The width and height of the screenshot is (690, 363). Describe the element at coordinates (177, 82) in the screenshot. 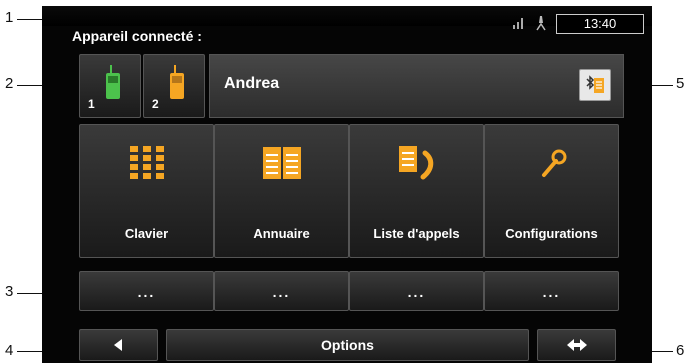

I see `mobile-phone-orange-icon` at that location.